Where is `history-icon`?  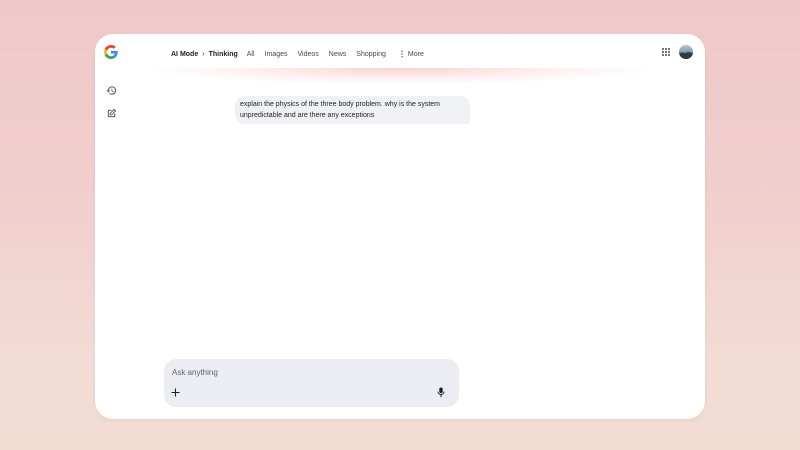 history-icon is located at coordinates (111, 90).